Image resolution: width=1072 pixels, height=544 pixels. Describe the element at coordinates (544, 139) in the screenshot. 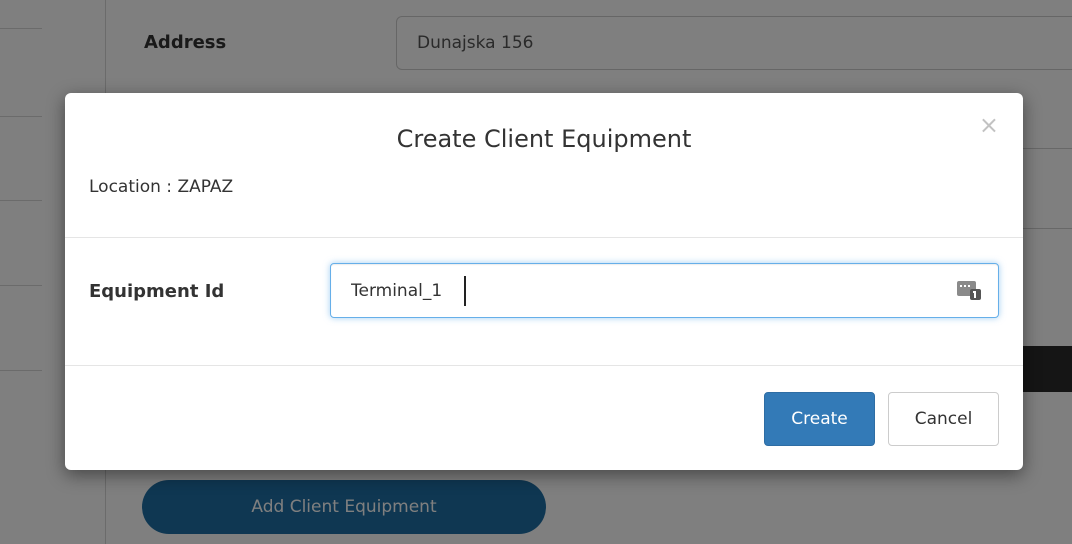

I see `modal-title: Create Client Equipment` at that location.